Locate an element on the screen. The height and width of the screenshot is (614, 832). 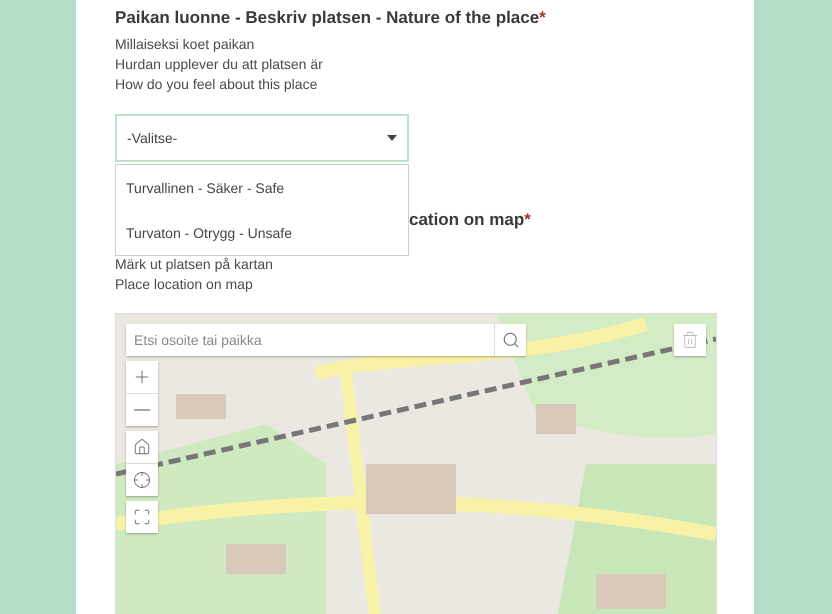
home-button is located at coordinates (142, 447).